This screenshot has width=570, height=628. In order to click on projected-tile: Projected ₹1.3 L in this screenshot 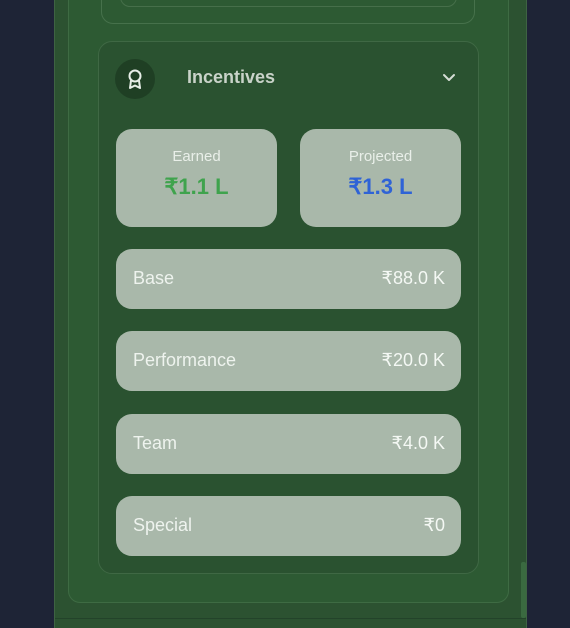, I will do `click(380, 178)`.